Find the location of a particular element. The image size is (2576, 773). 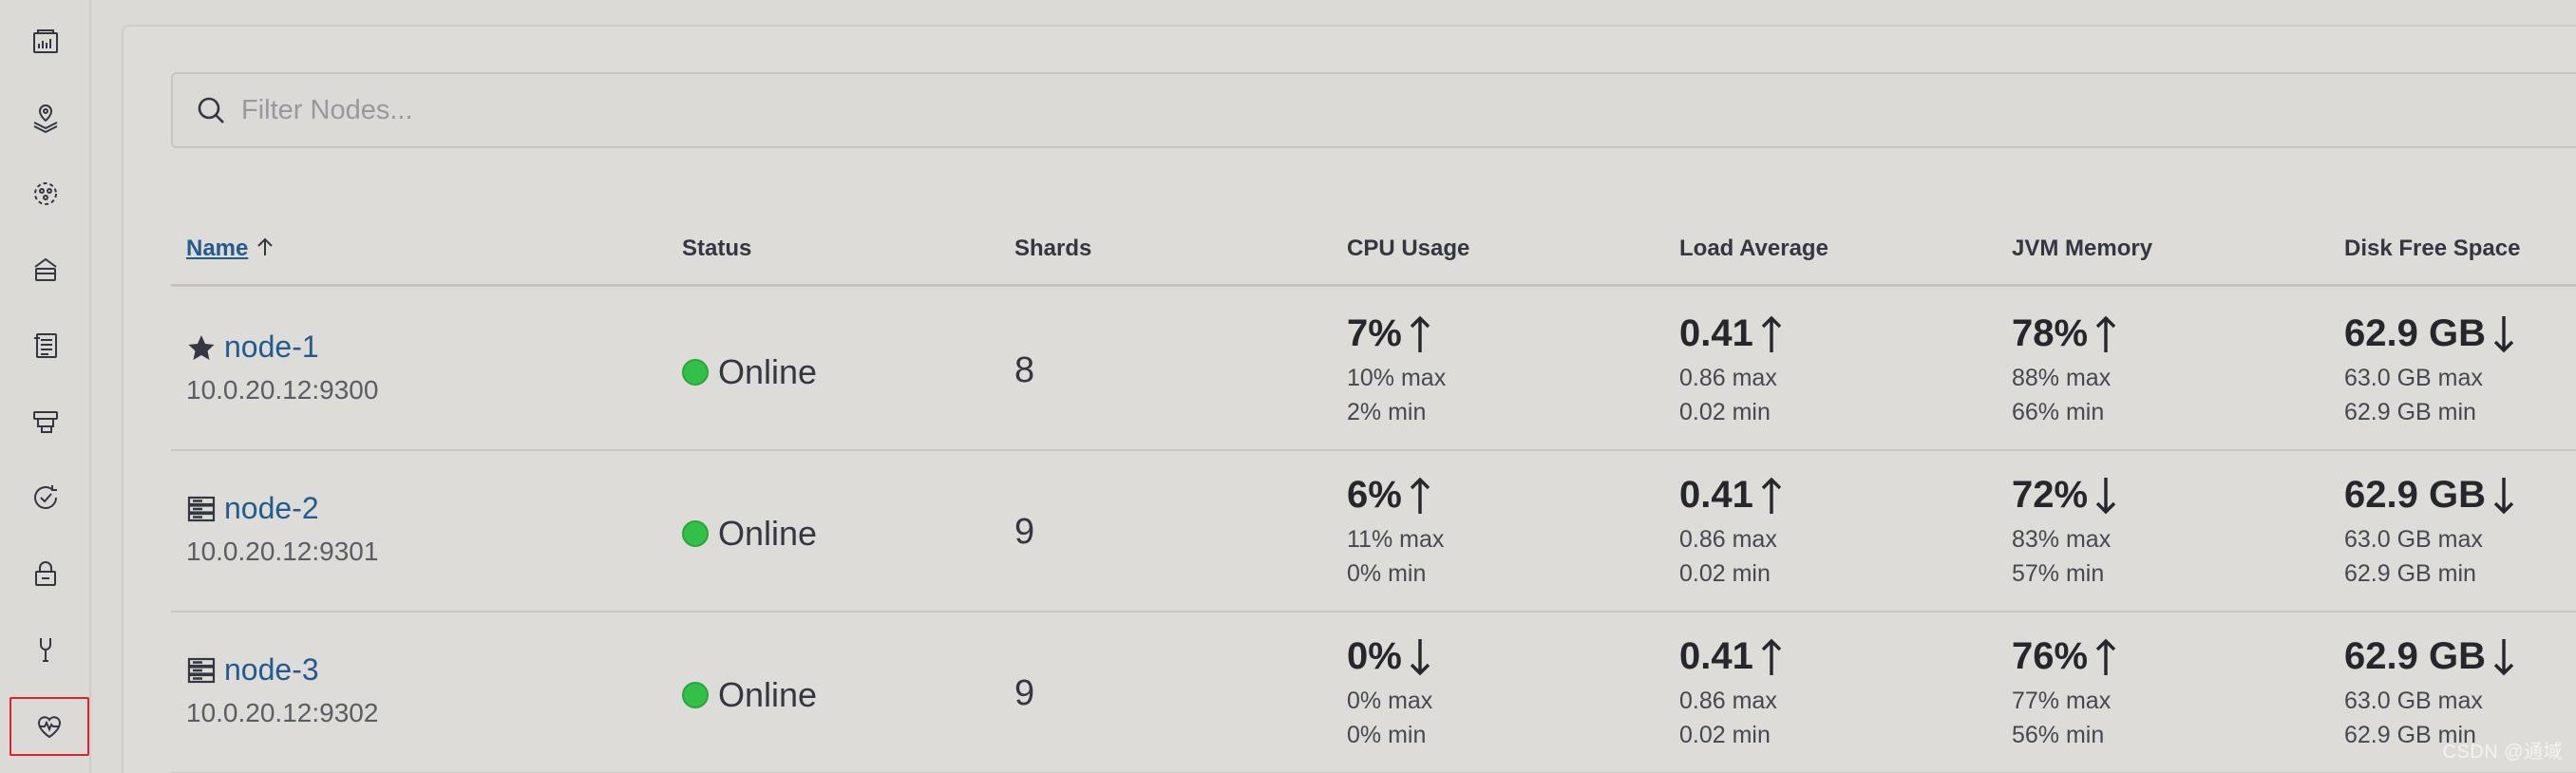

shards-count: 8 is located at coordinates (1024, 370).